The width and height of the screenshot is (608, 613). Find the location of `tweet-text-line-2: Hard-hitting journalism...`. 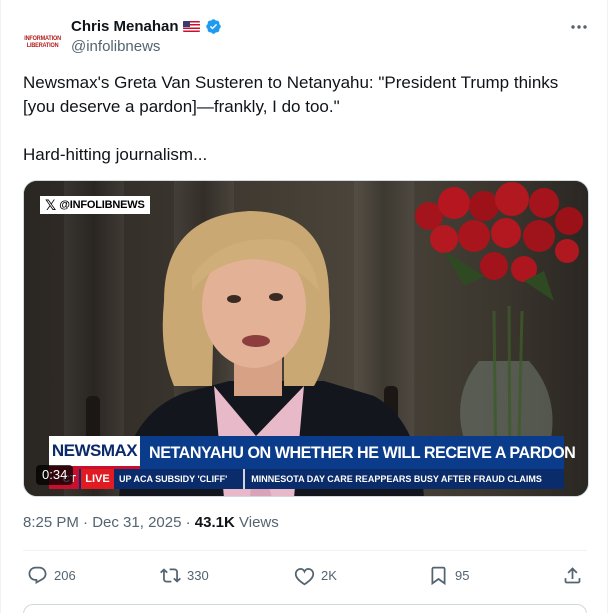

tweet-text-line-2: Hard-hitting journalism... is located at coordinates (115, 154).